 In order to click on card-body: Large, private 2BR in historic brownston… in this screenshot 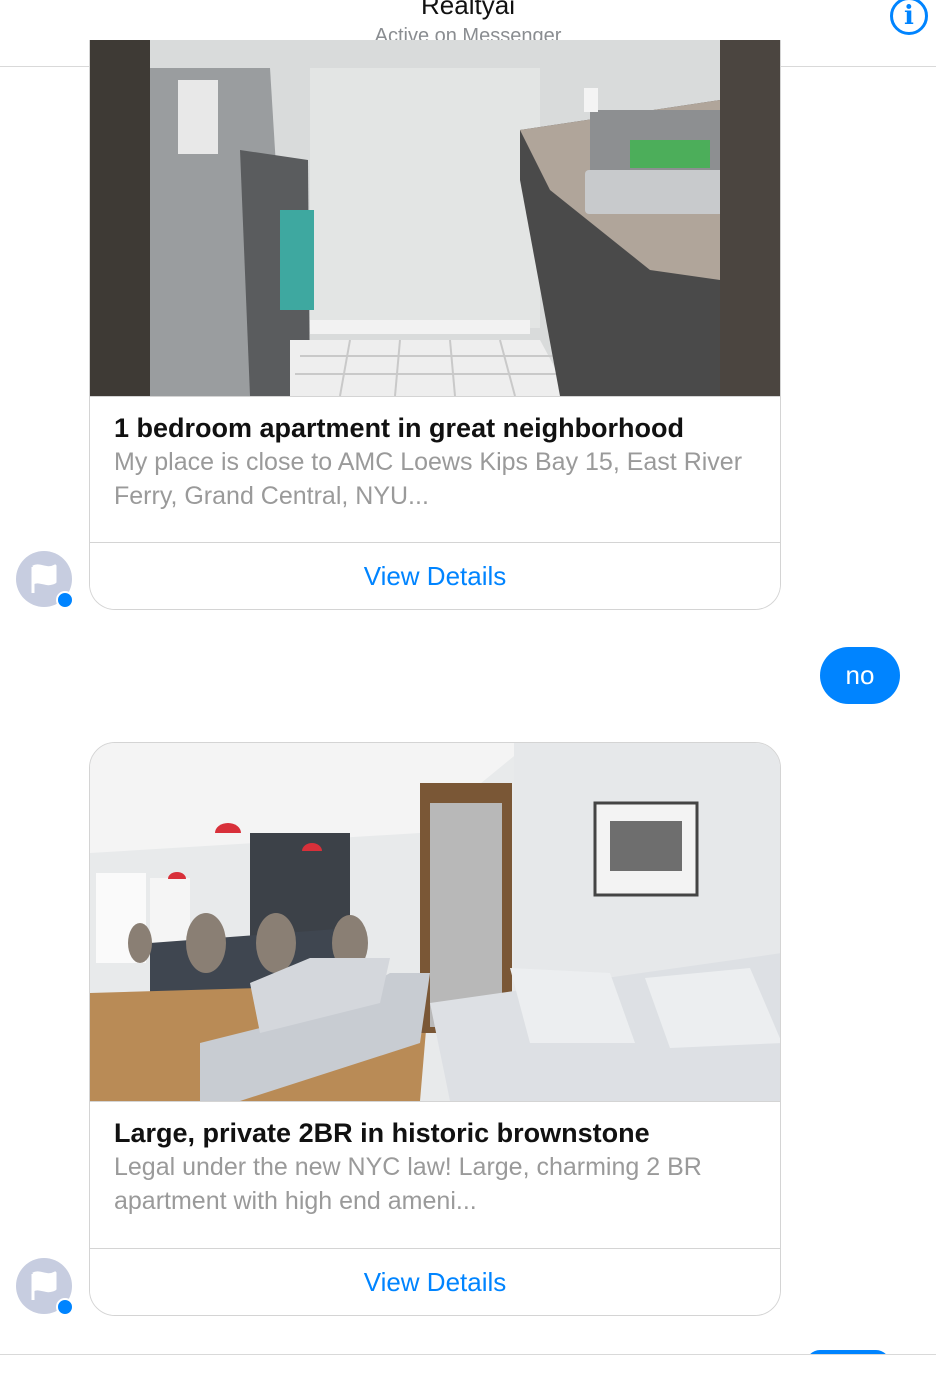, I will do `click(435, 1159)`.